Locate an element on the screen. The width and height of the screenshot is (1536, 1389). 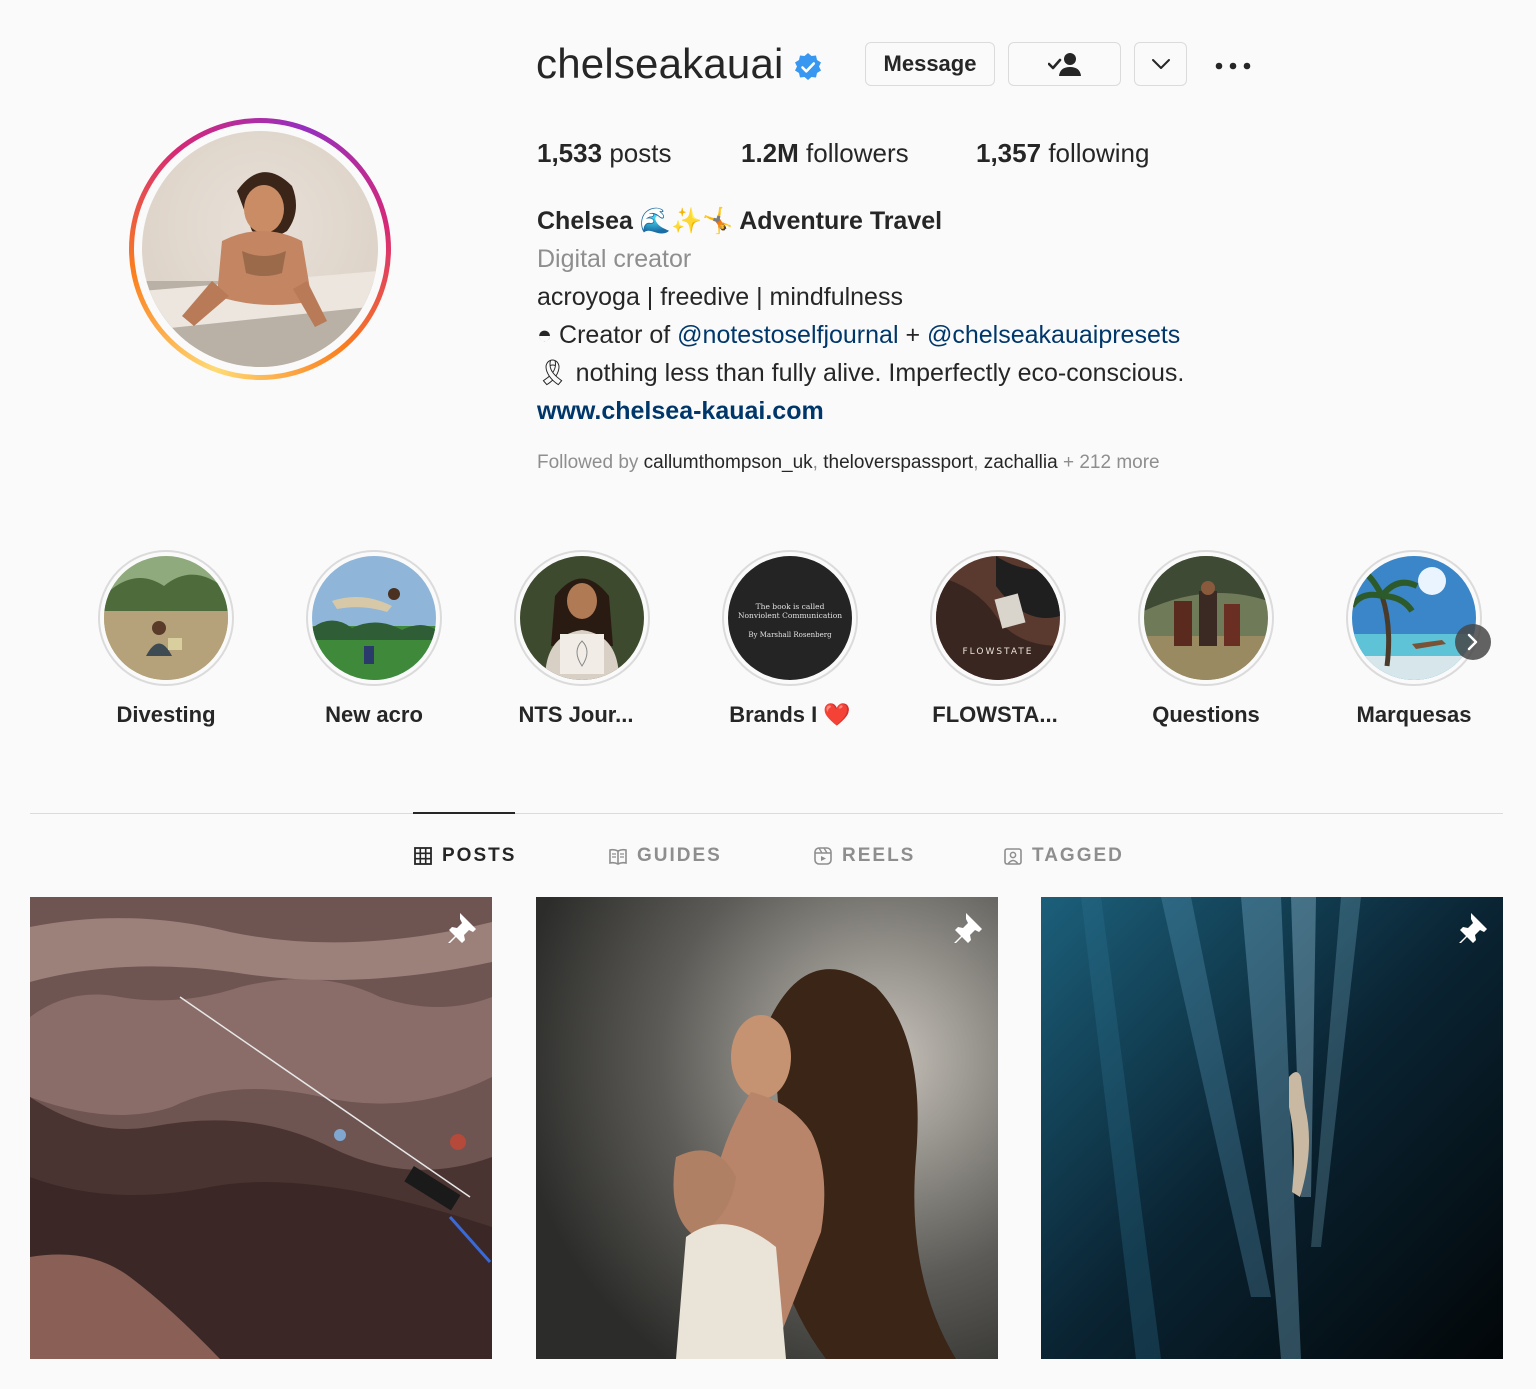
highlight-nts-journal is located at coordinates (582, 618).